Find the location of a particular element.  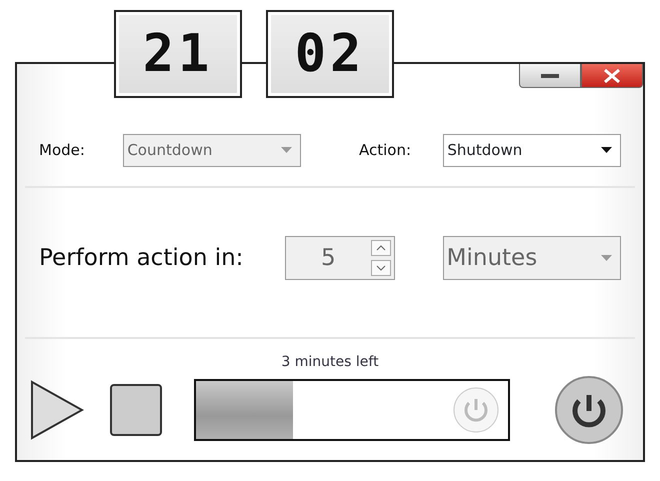

action-dropdown: Shutdown is located at coordinates (532, 150).